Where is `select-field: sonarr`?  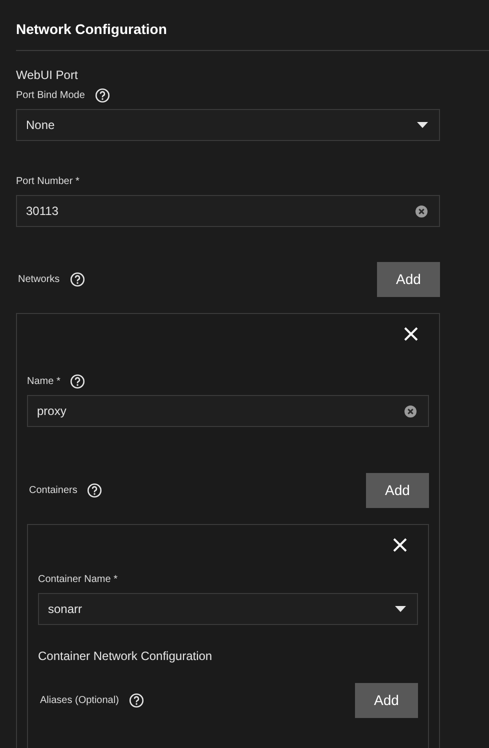 select-field: sonarr is located at coordinates (228, 609).